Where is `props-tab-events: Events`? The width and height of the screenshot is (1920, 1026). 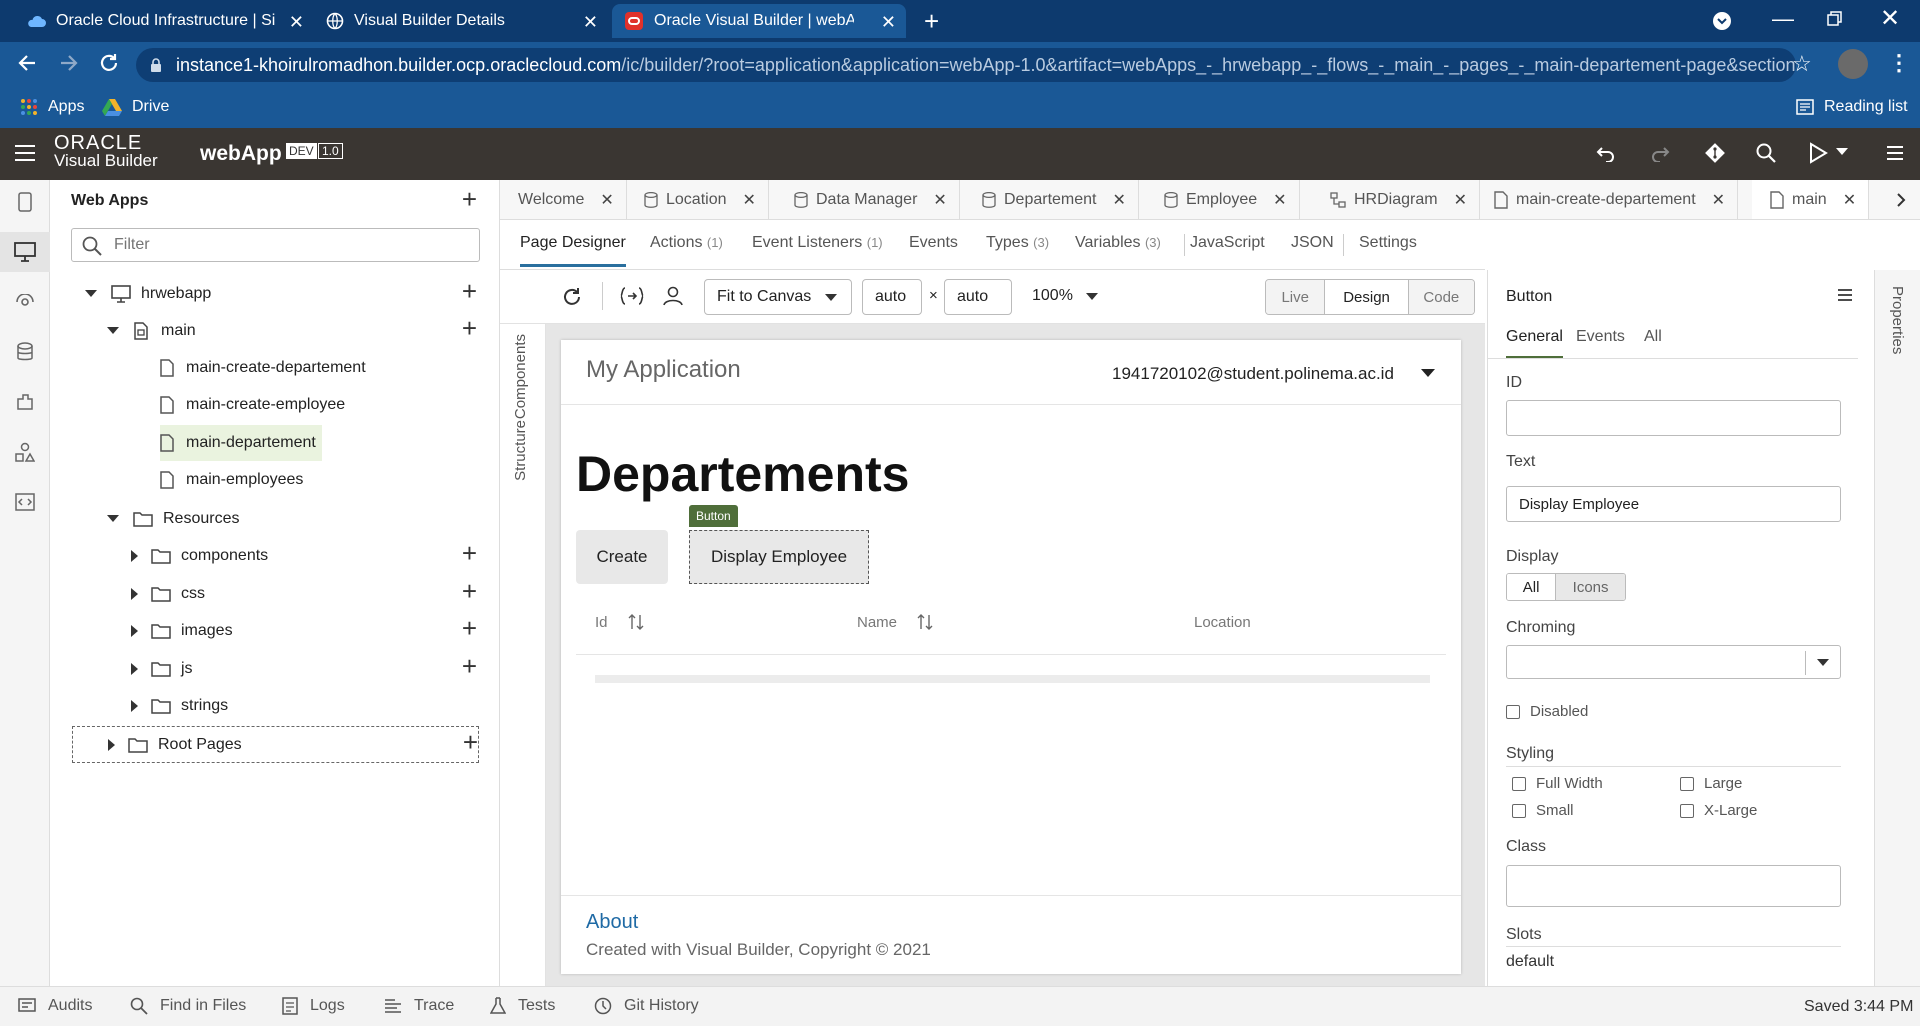
props-tab-events: Events is located at coordinates (1600, 337).